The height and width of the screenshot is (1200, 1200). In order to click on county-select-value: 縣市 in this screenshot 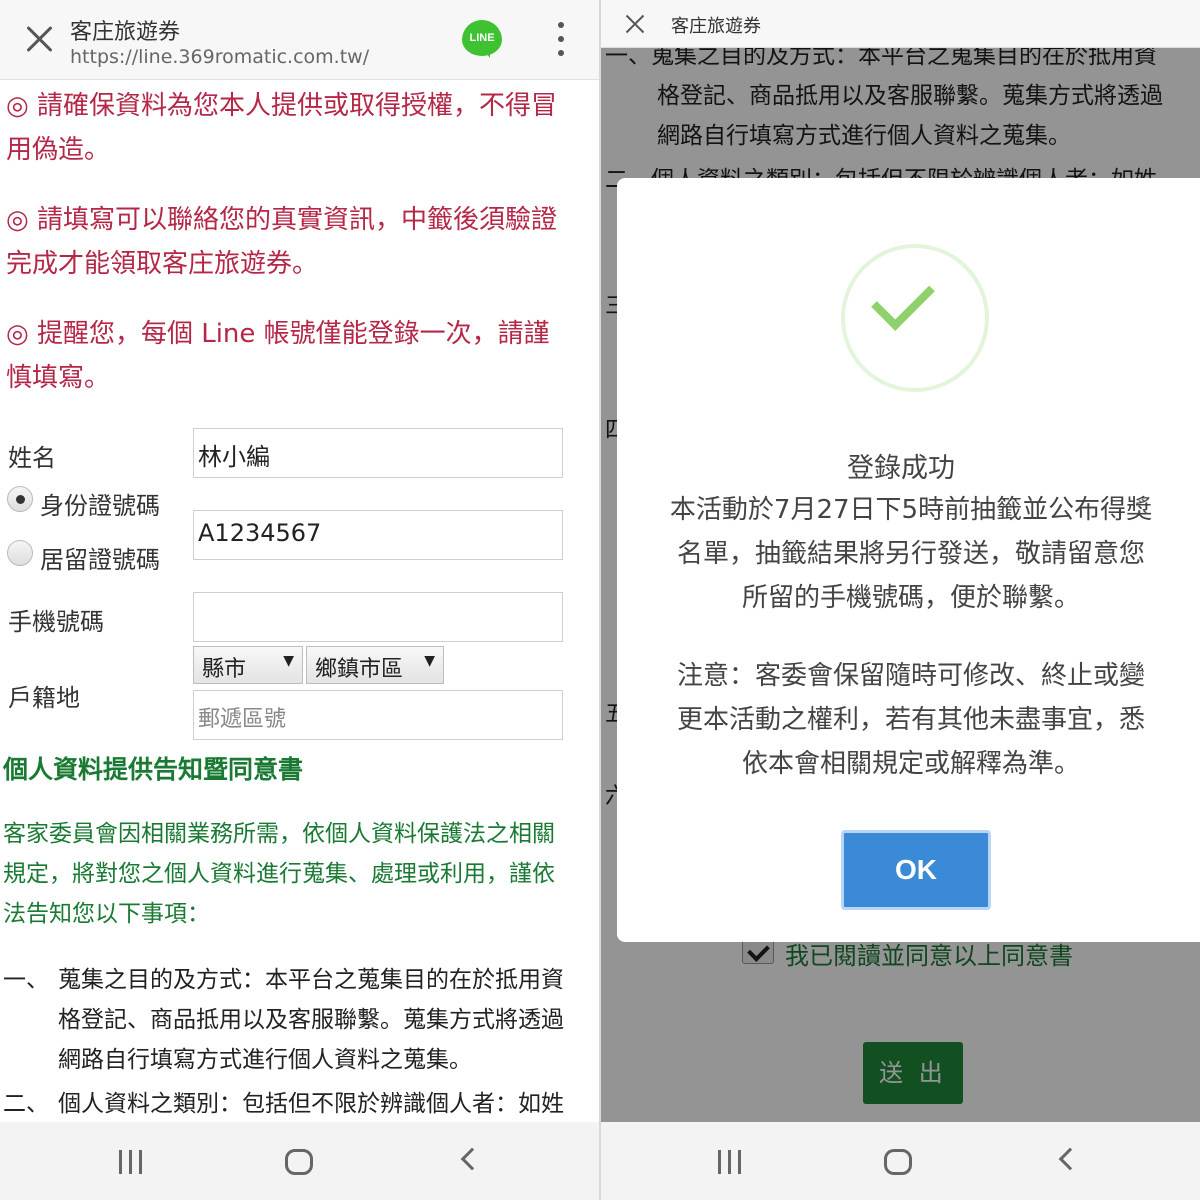, I will do `click(224, 669)`.